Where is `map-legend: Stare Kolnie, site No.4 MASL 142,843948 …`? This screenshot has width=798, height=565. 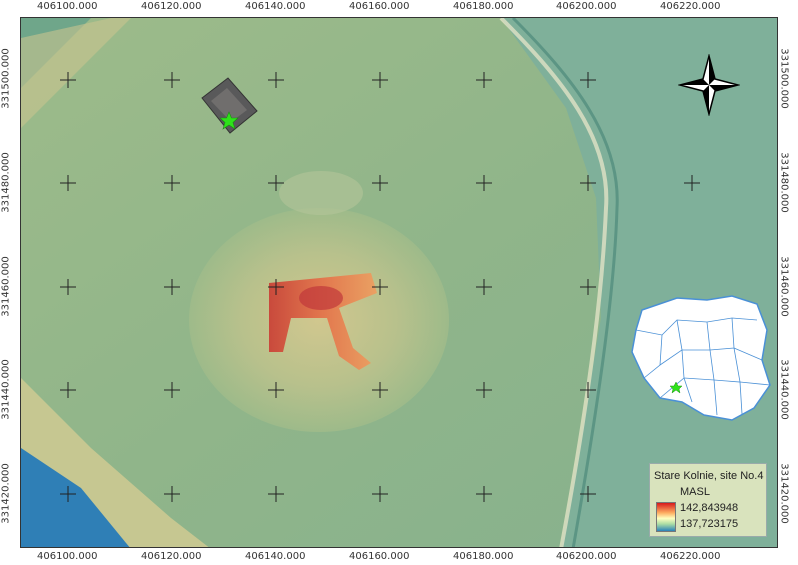
map-legend: Stare Kolnie, site No.4 MASL 142,843948 … is located at coordinates (708, 500).